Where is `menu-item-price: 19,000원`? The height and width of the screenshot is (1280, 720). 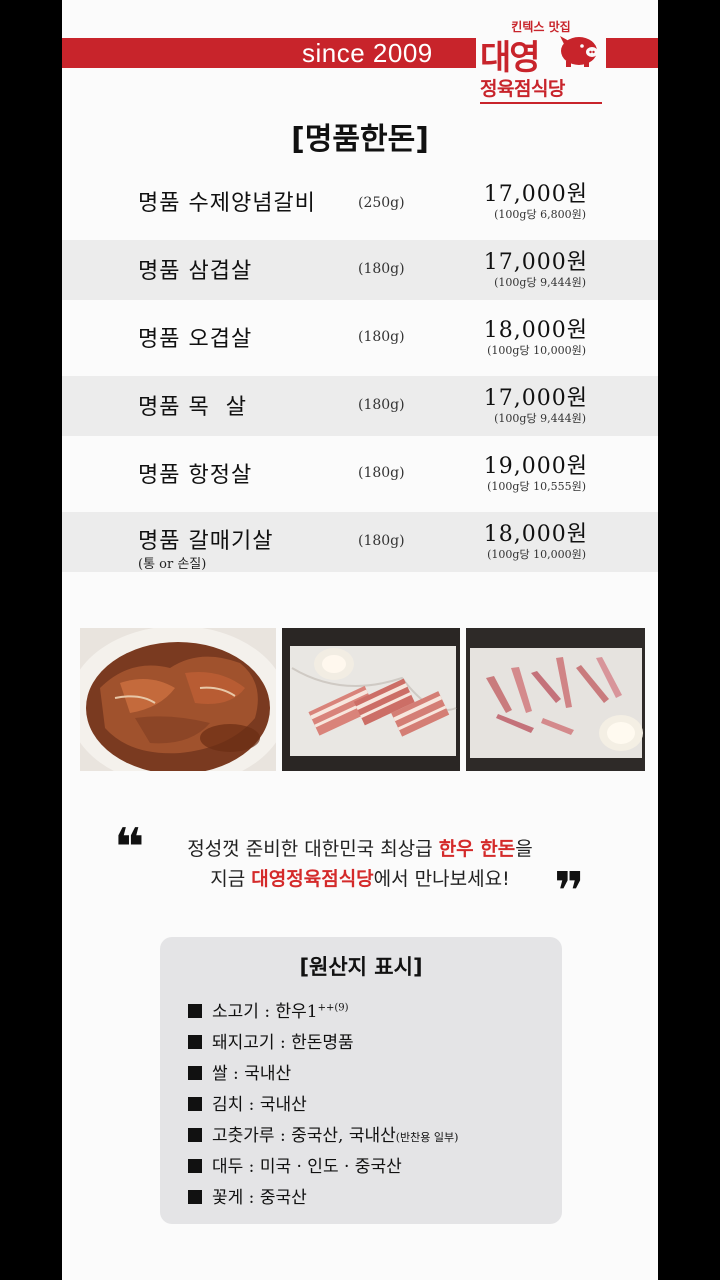
menu-item-price: 19,000원 is located at coordinates (535, 466).